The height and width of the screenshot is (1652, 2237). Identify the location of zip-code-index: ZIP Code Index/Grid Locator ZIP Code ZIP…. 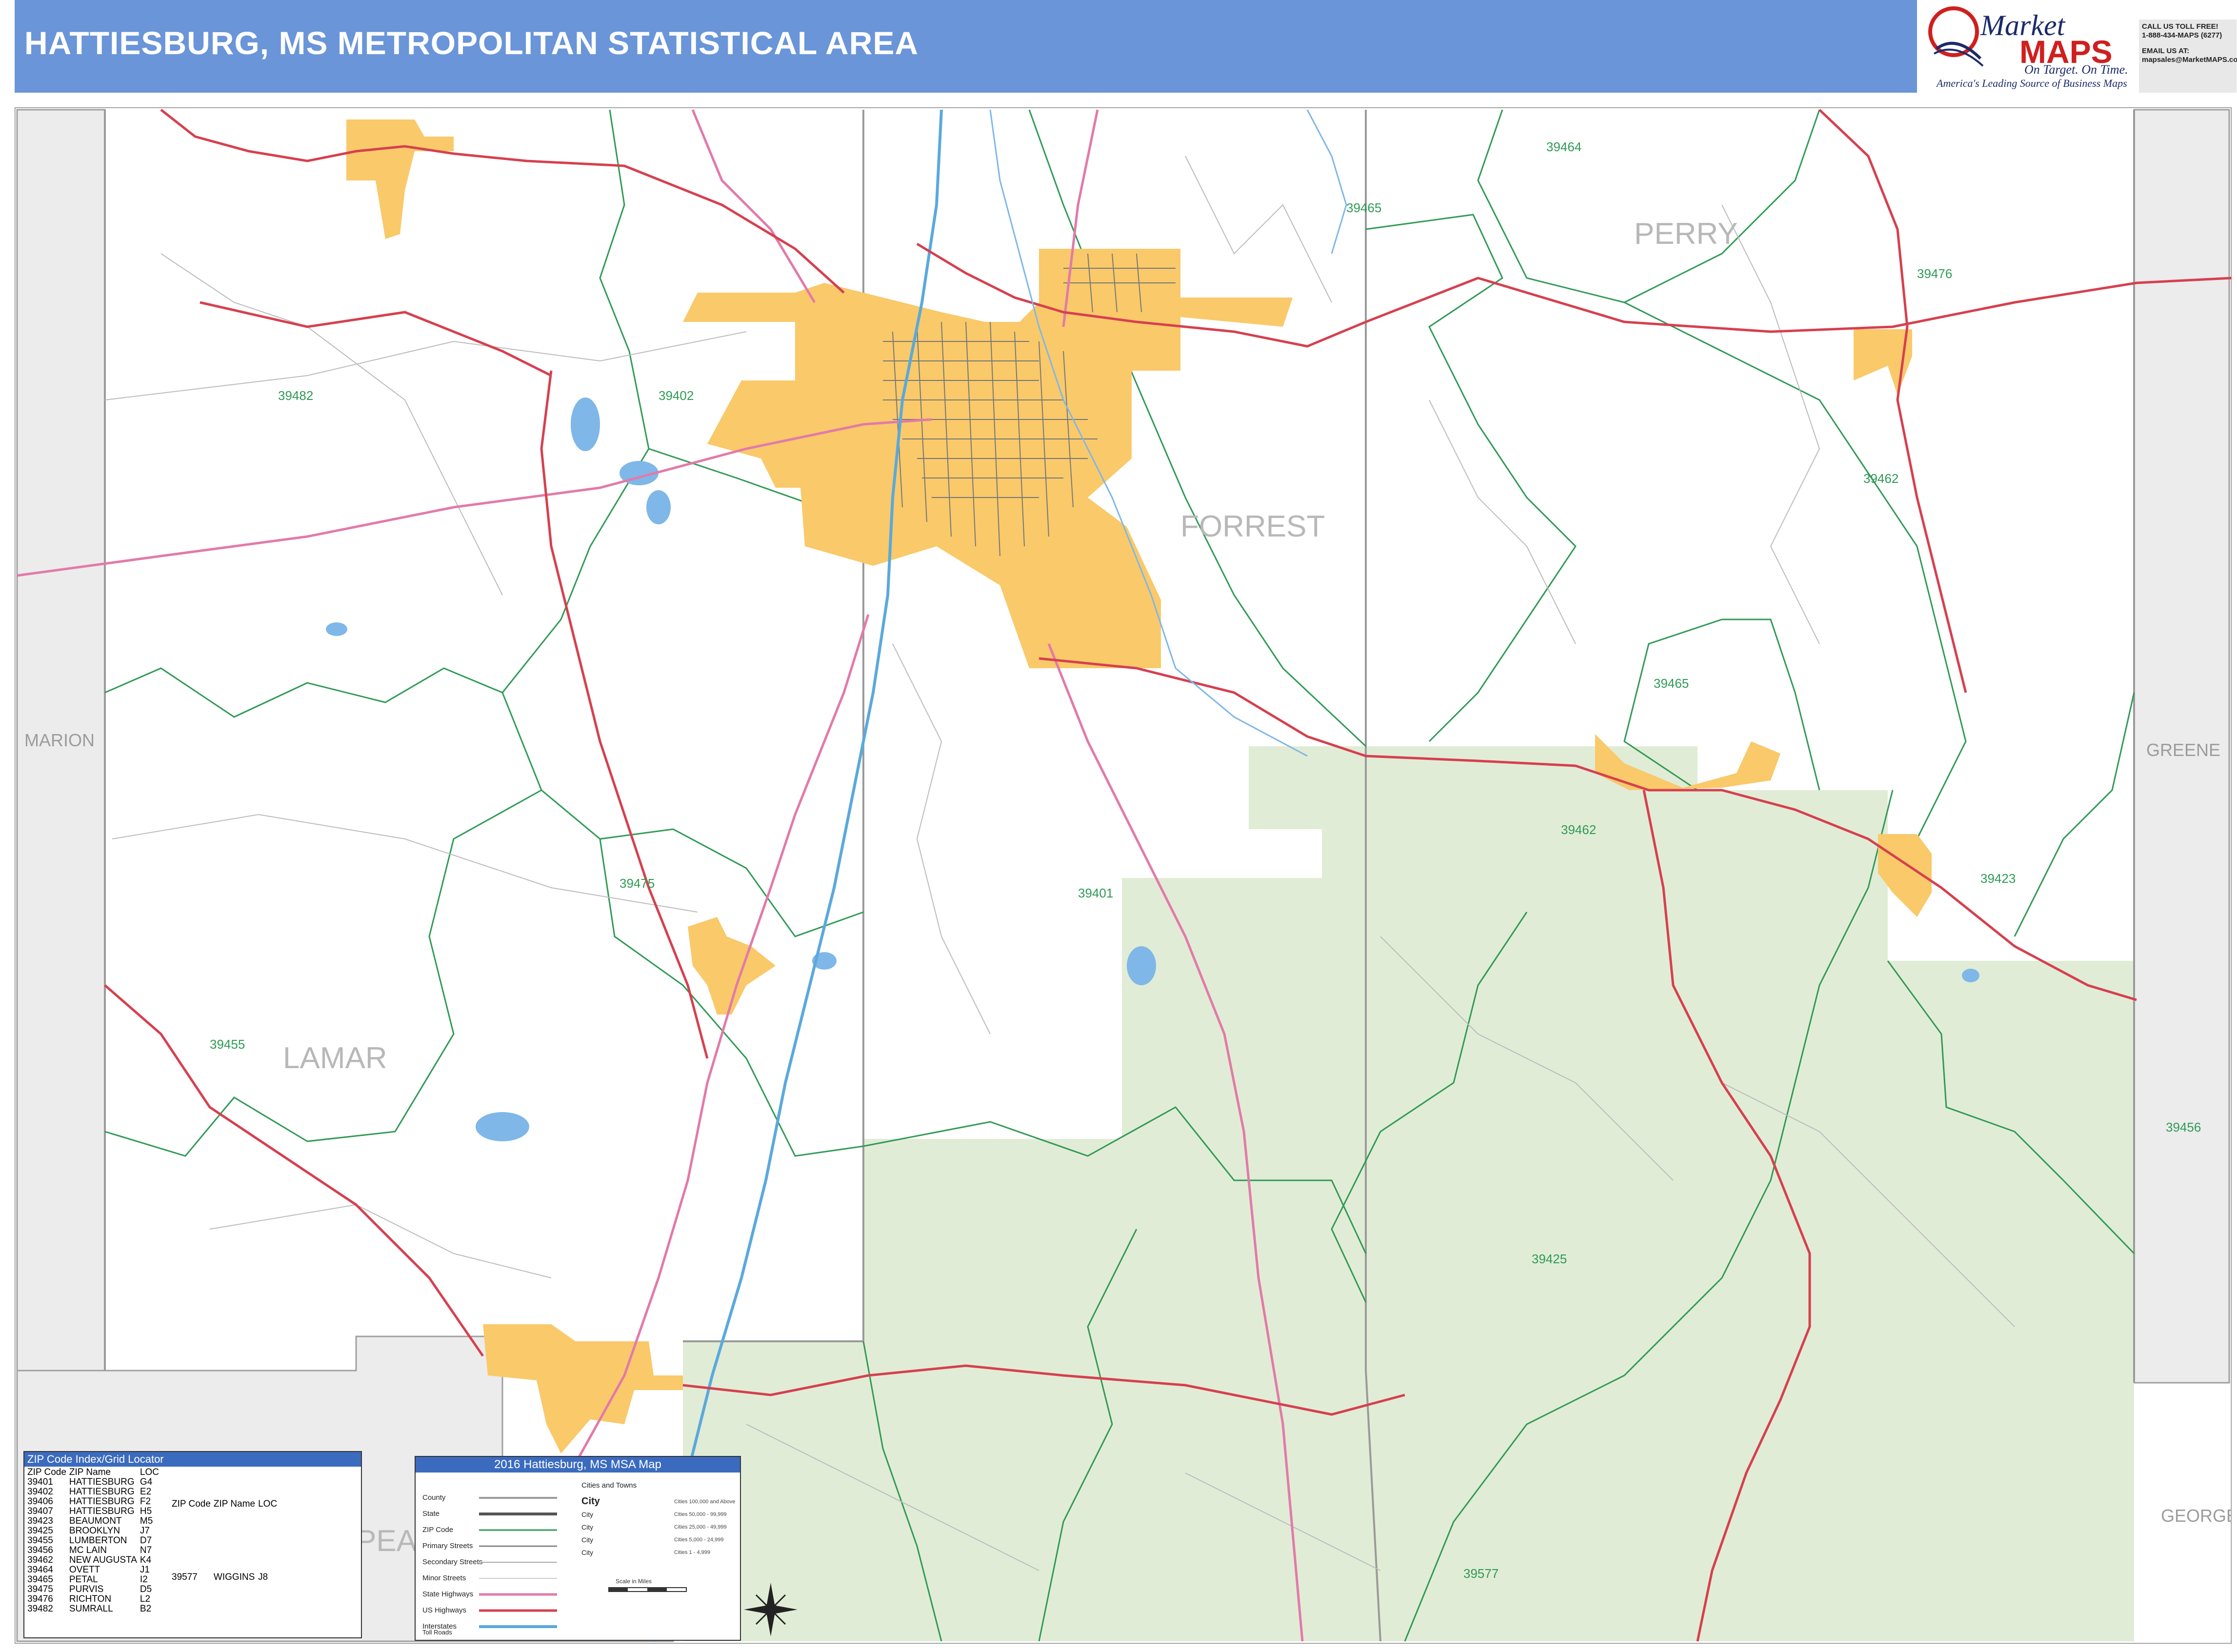
(192, 1544).